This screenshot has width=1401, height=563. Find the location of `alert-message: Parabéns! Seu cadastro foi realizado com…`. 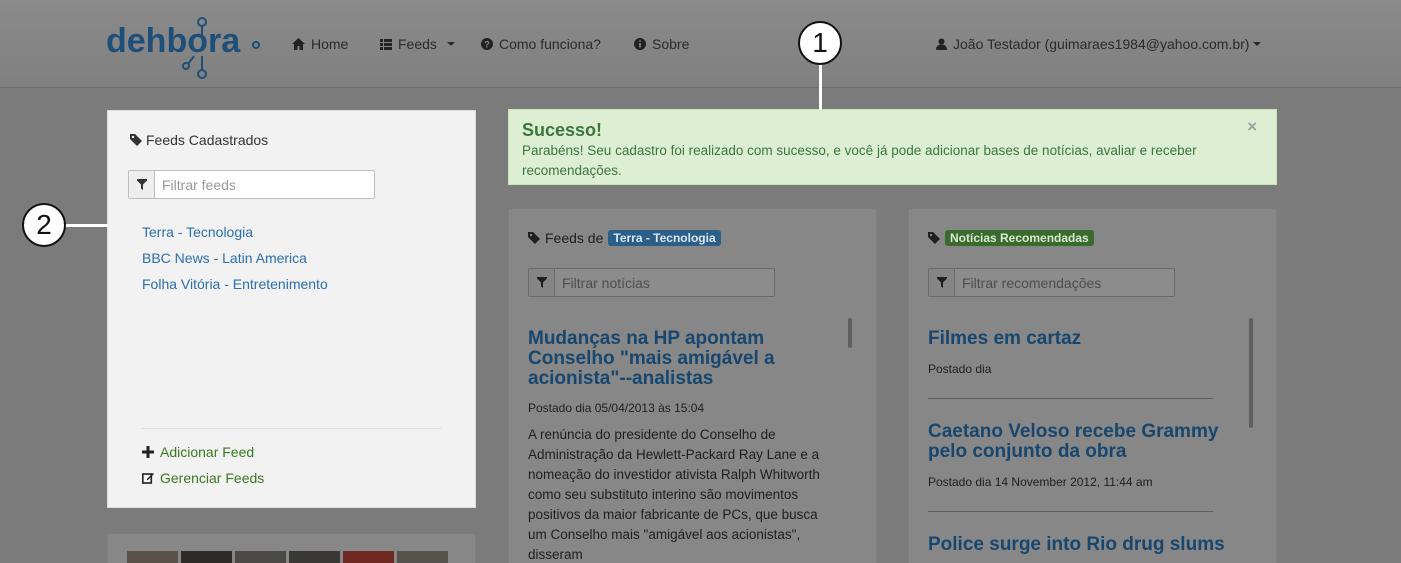

alert-message: Parabéns! Seu cadastro foi realizado com… is located at coordinates (859, 160).